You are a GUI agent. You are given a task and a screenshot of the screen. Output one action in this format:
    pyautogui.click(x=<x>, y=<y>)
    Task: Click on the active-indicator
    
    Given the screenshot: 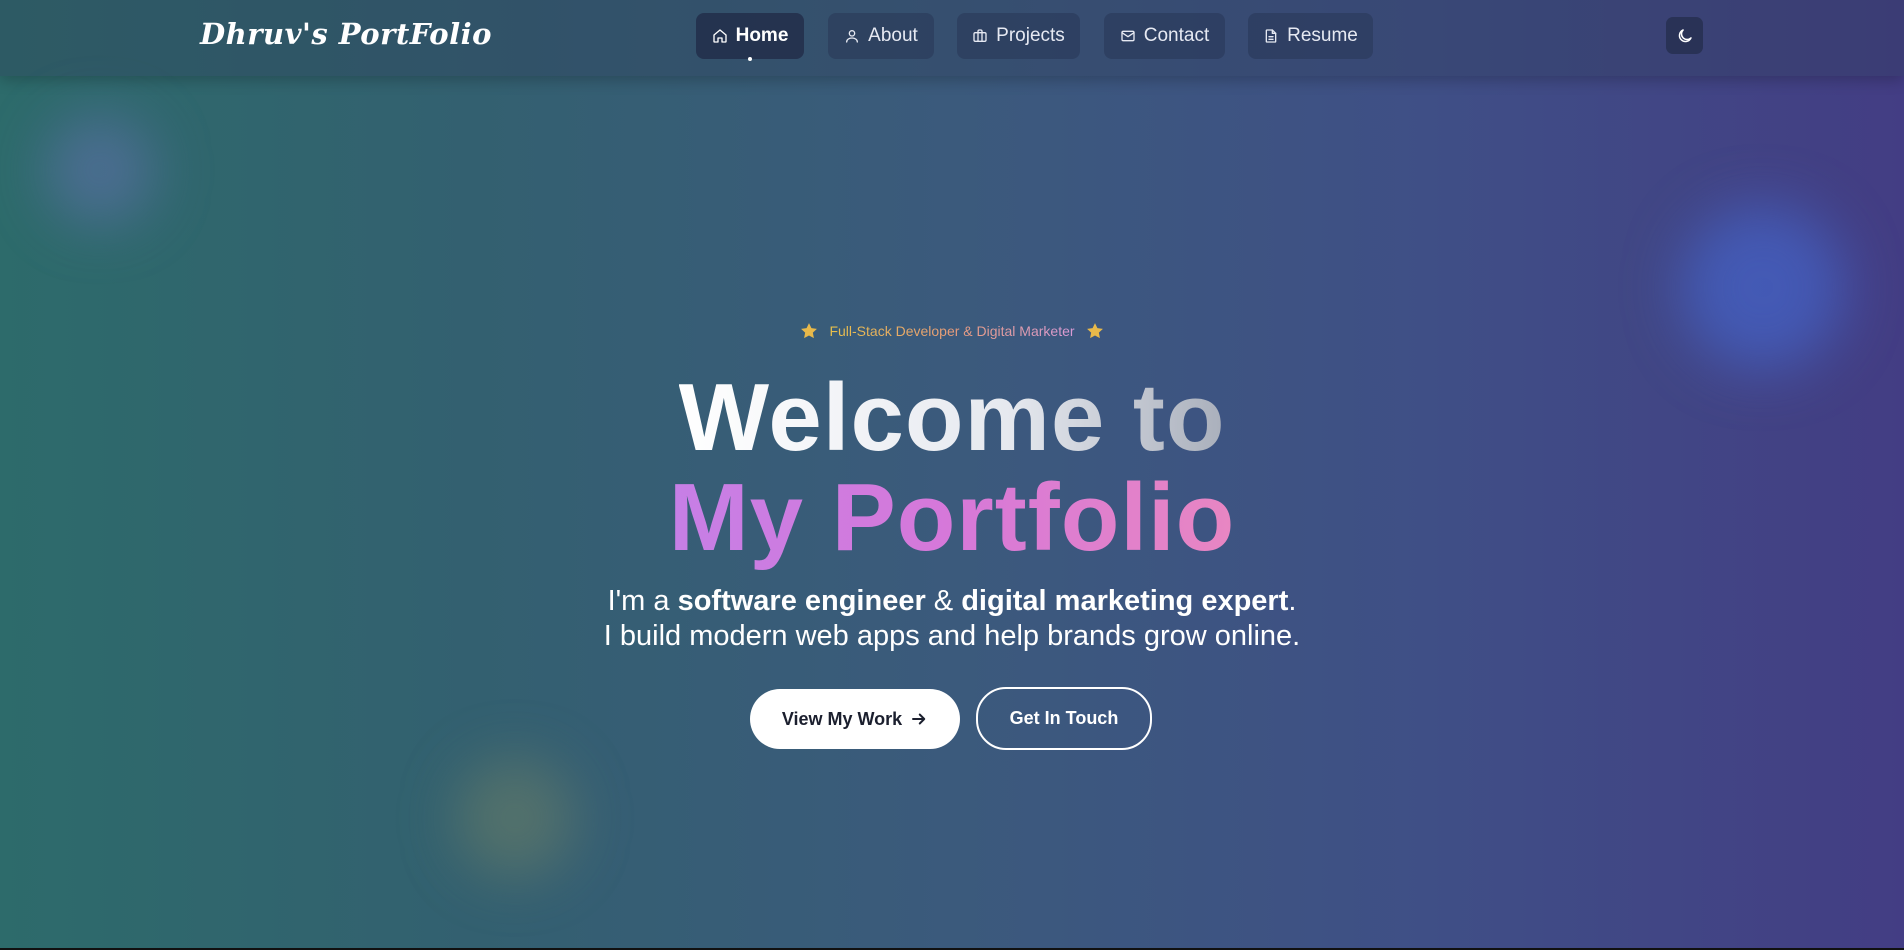 What is the action you would take?
    pyautogui.click(x=750, y=59)
    